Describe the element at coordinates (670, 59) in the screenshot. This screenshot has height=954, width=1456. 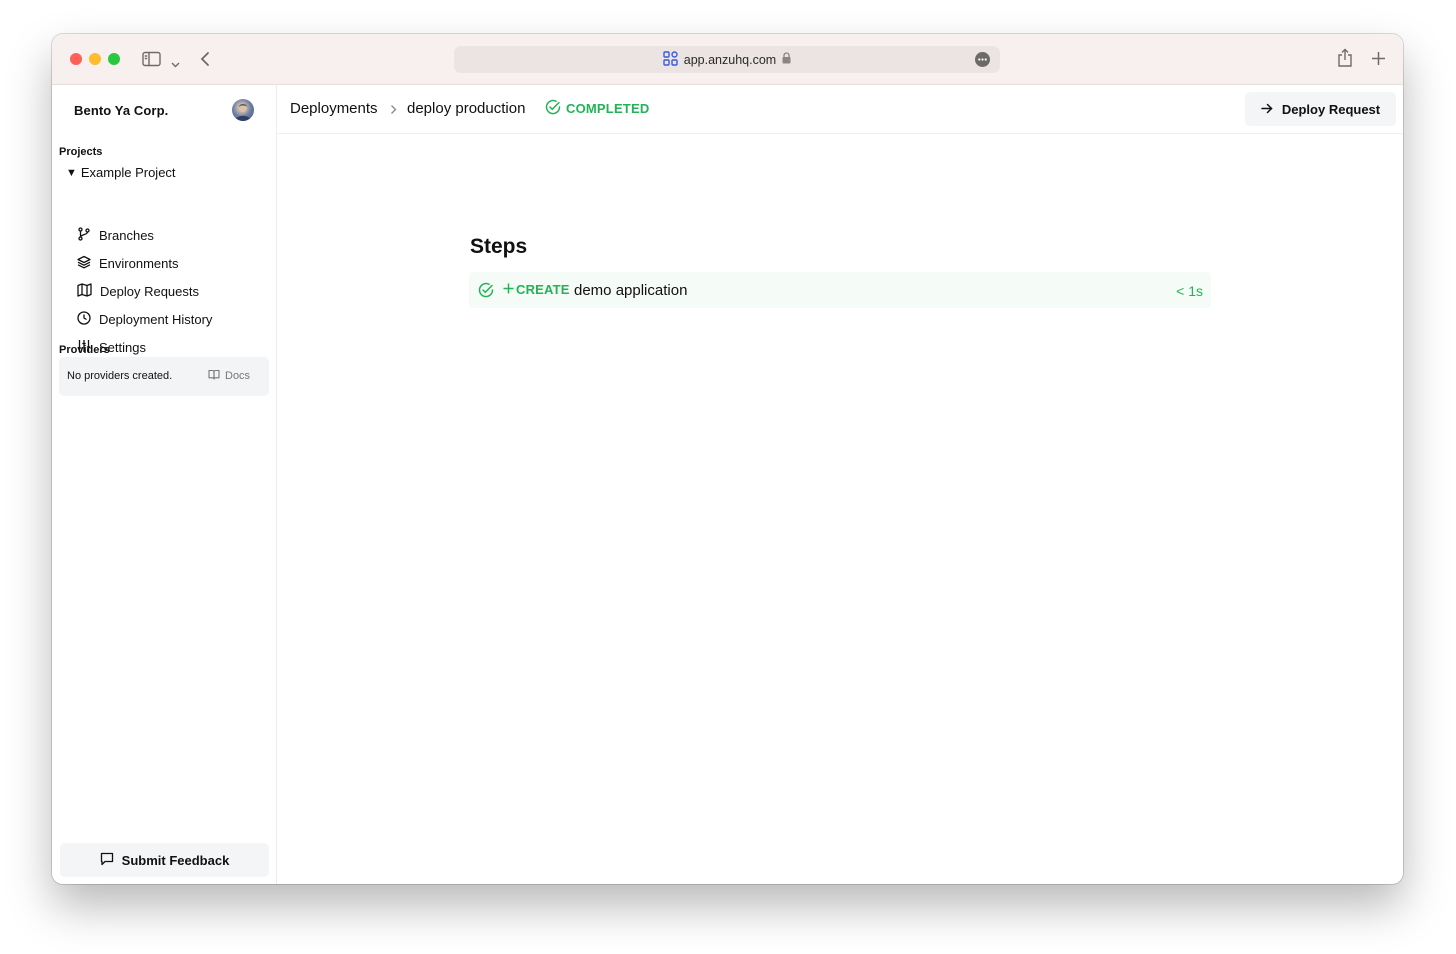
I see `site-icon` at that location.